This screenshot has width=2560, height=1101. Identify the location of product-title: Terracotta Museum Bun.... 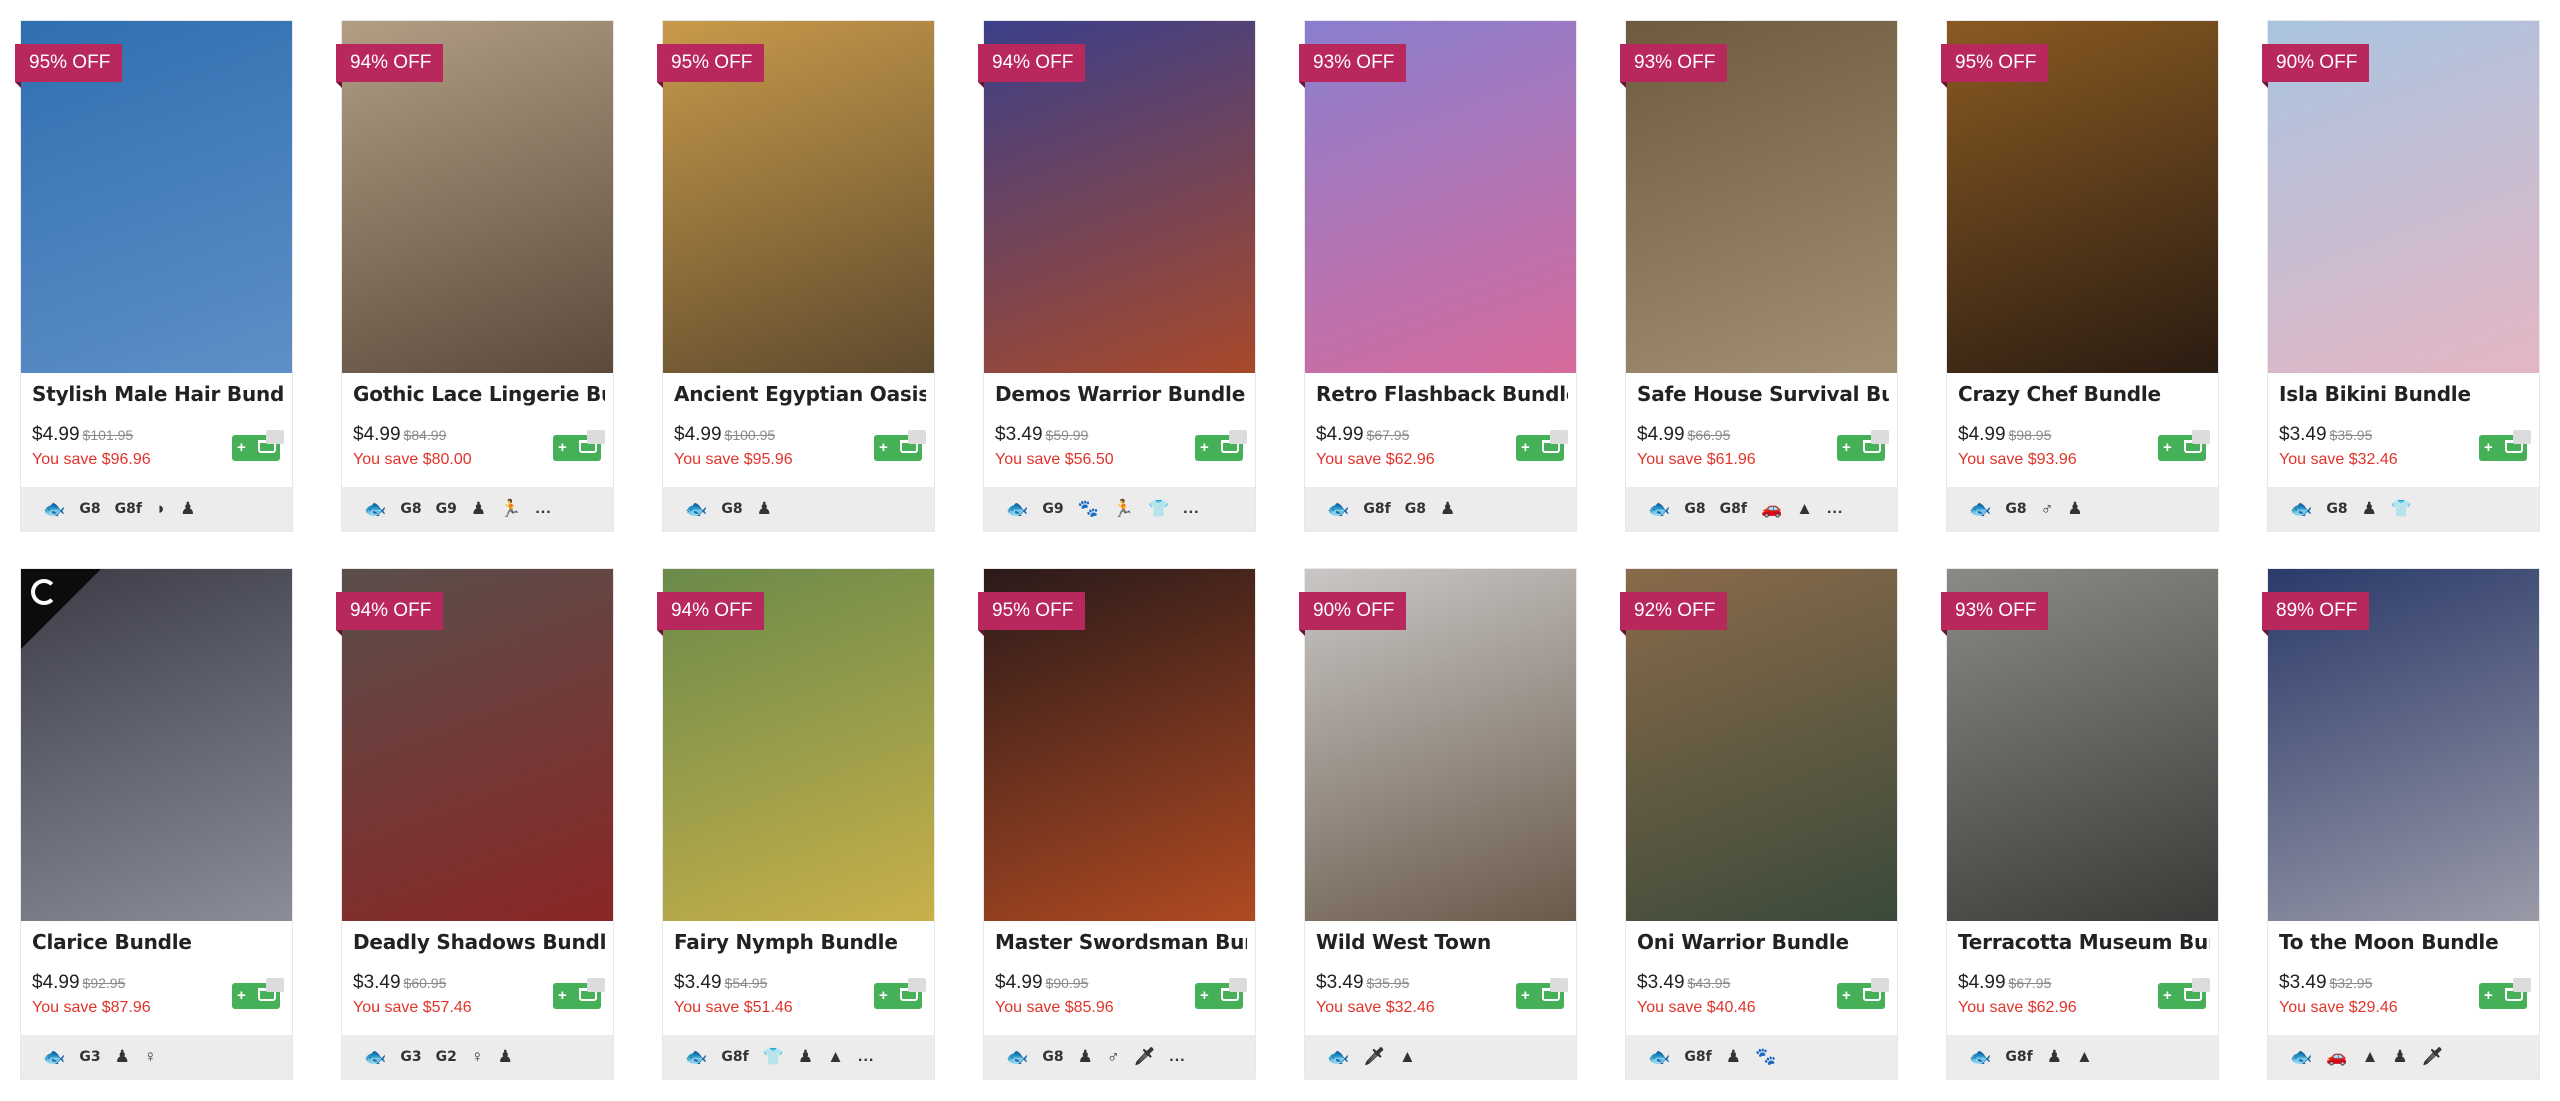
(2084, 942).